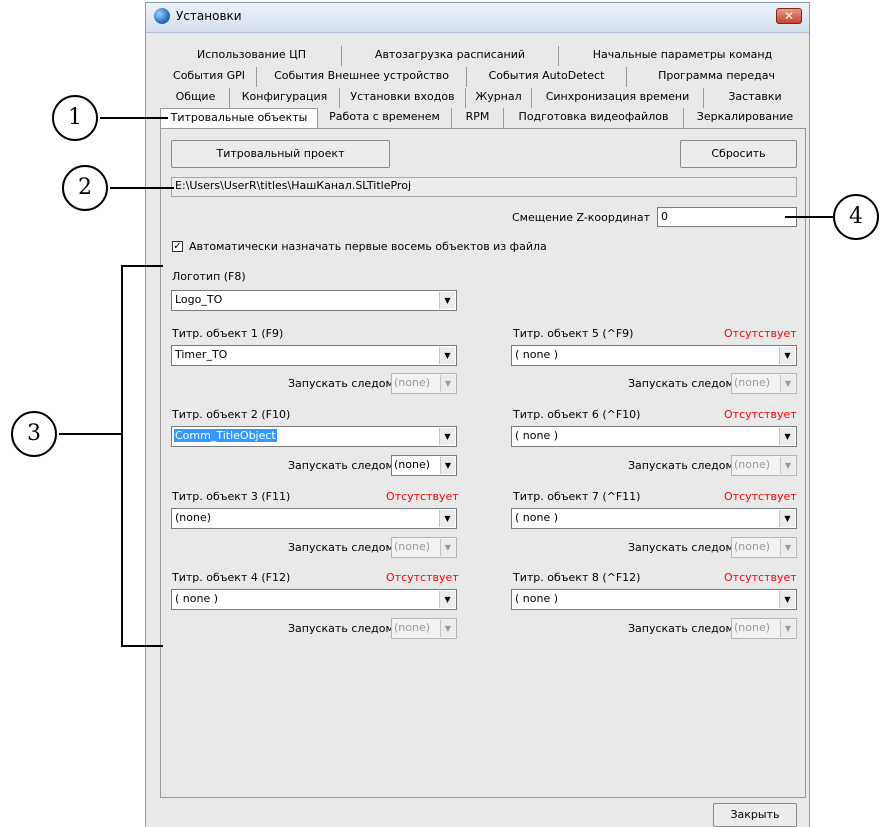 The height and width of the screenshot is (827, 886). I want to click on object-7-value: ( none ), so click(537, 517).